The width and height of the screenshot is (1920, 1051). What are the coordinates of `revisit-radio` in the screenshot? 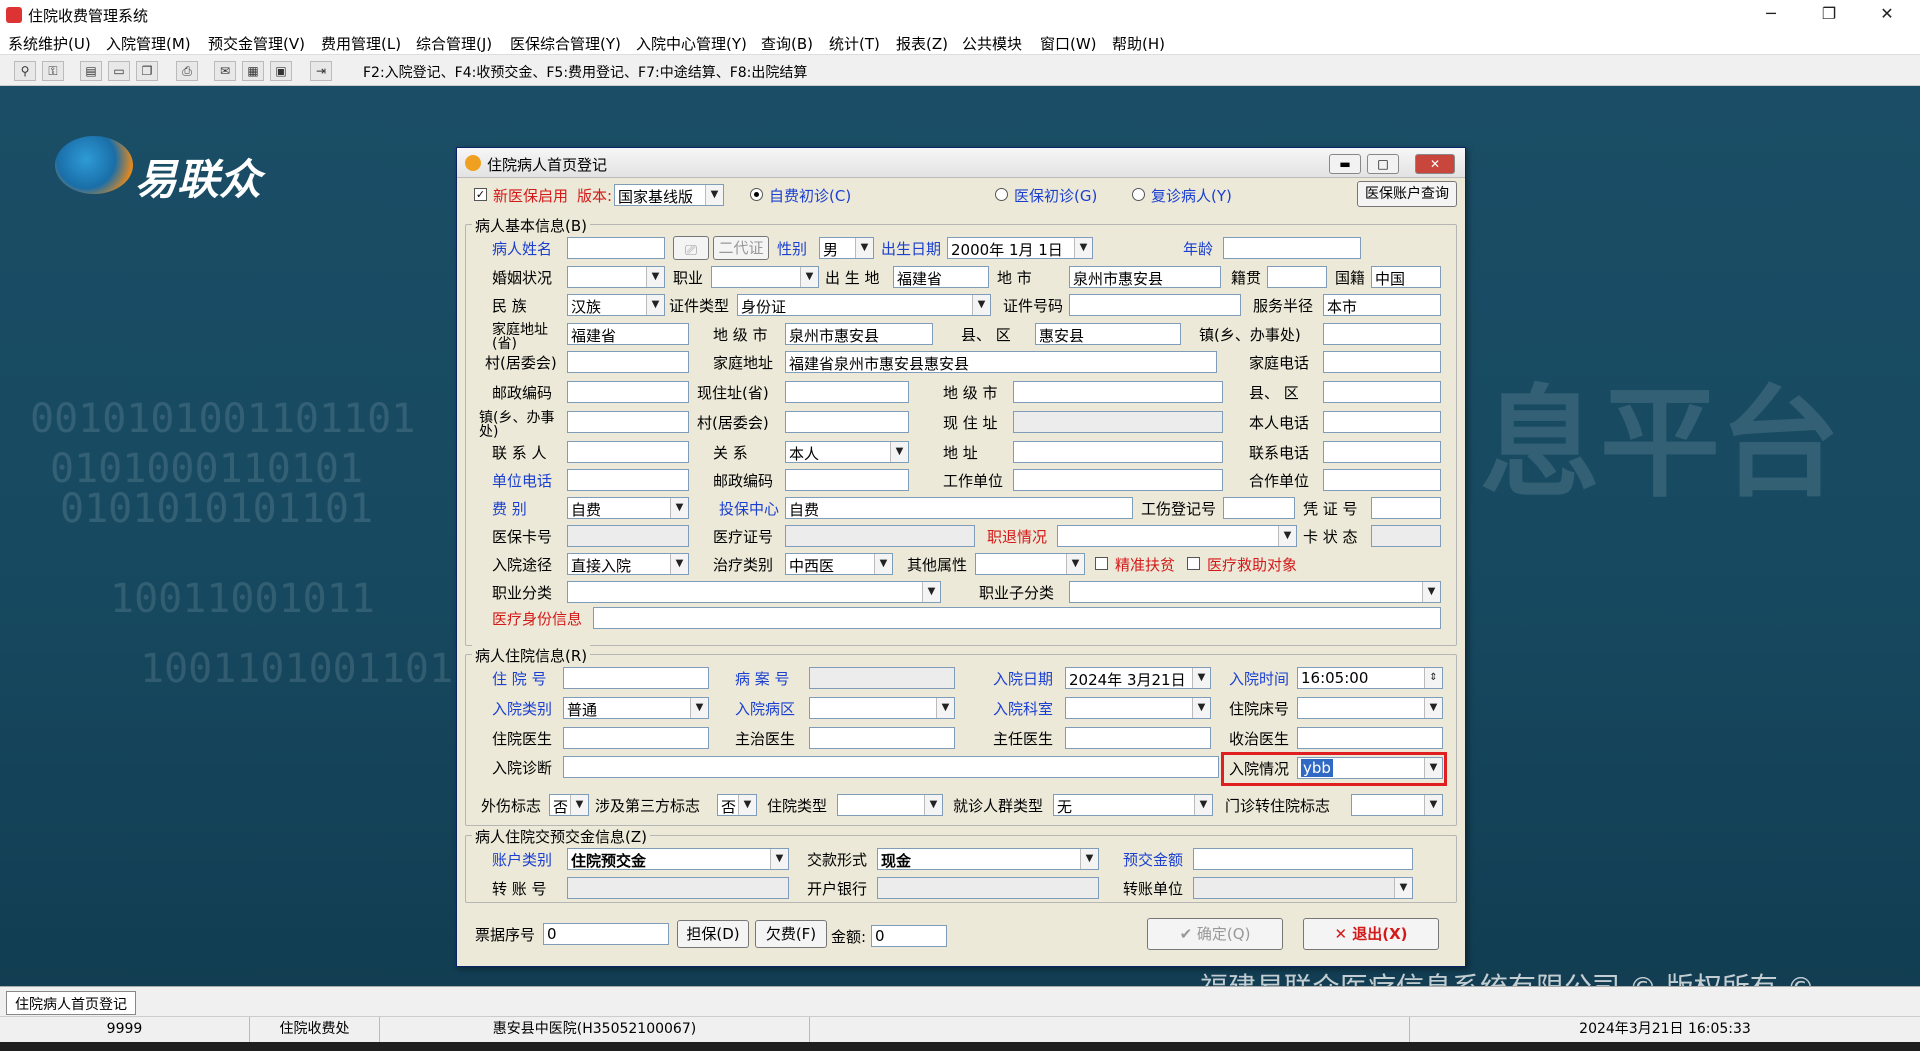 It's located at (1138, 194).